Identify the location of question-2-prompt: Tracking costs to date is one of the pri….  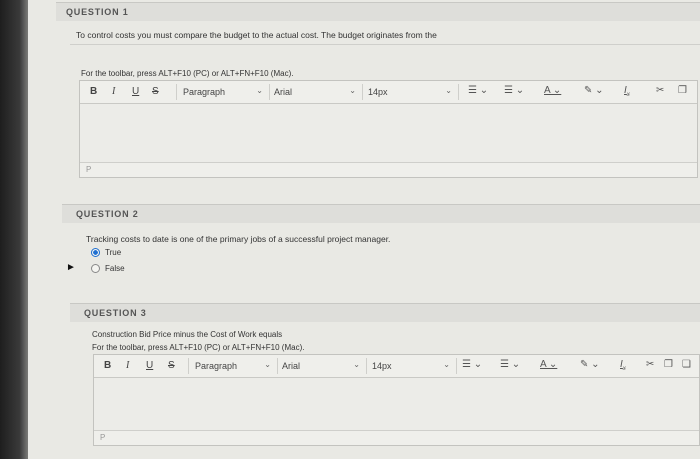
(238, 239).